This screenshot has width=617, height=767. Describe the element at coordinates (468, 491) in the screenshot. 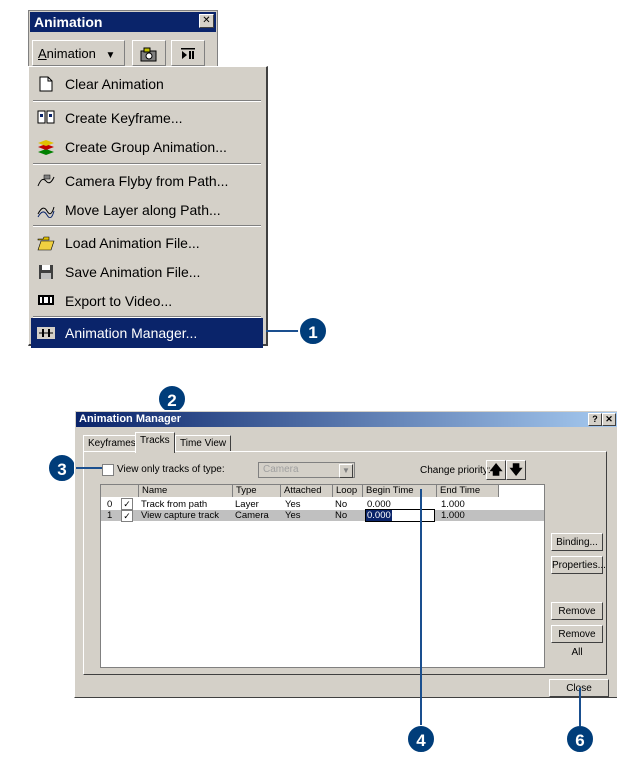

I see `list-header-end-time: End Time` at that location.